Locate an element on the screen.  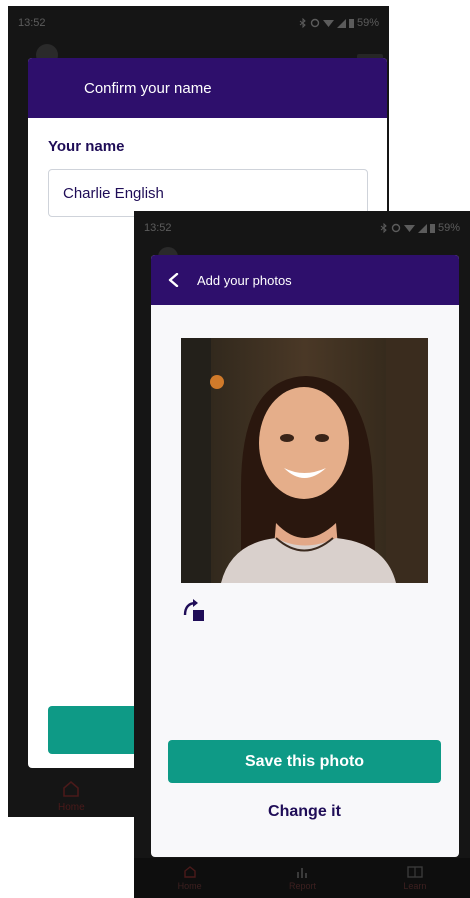
nav-item-report: Report is located at coordinates (302, 878).